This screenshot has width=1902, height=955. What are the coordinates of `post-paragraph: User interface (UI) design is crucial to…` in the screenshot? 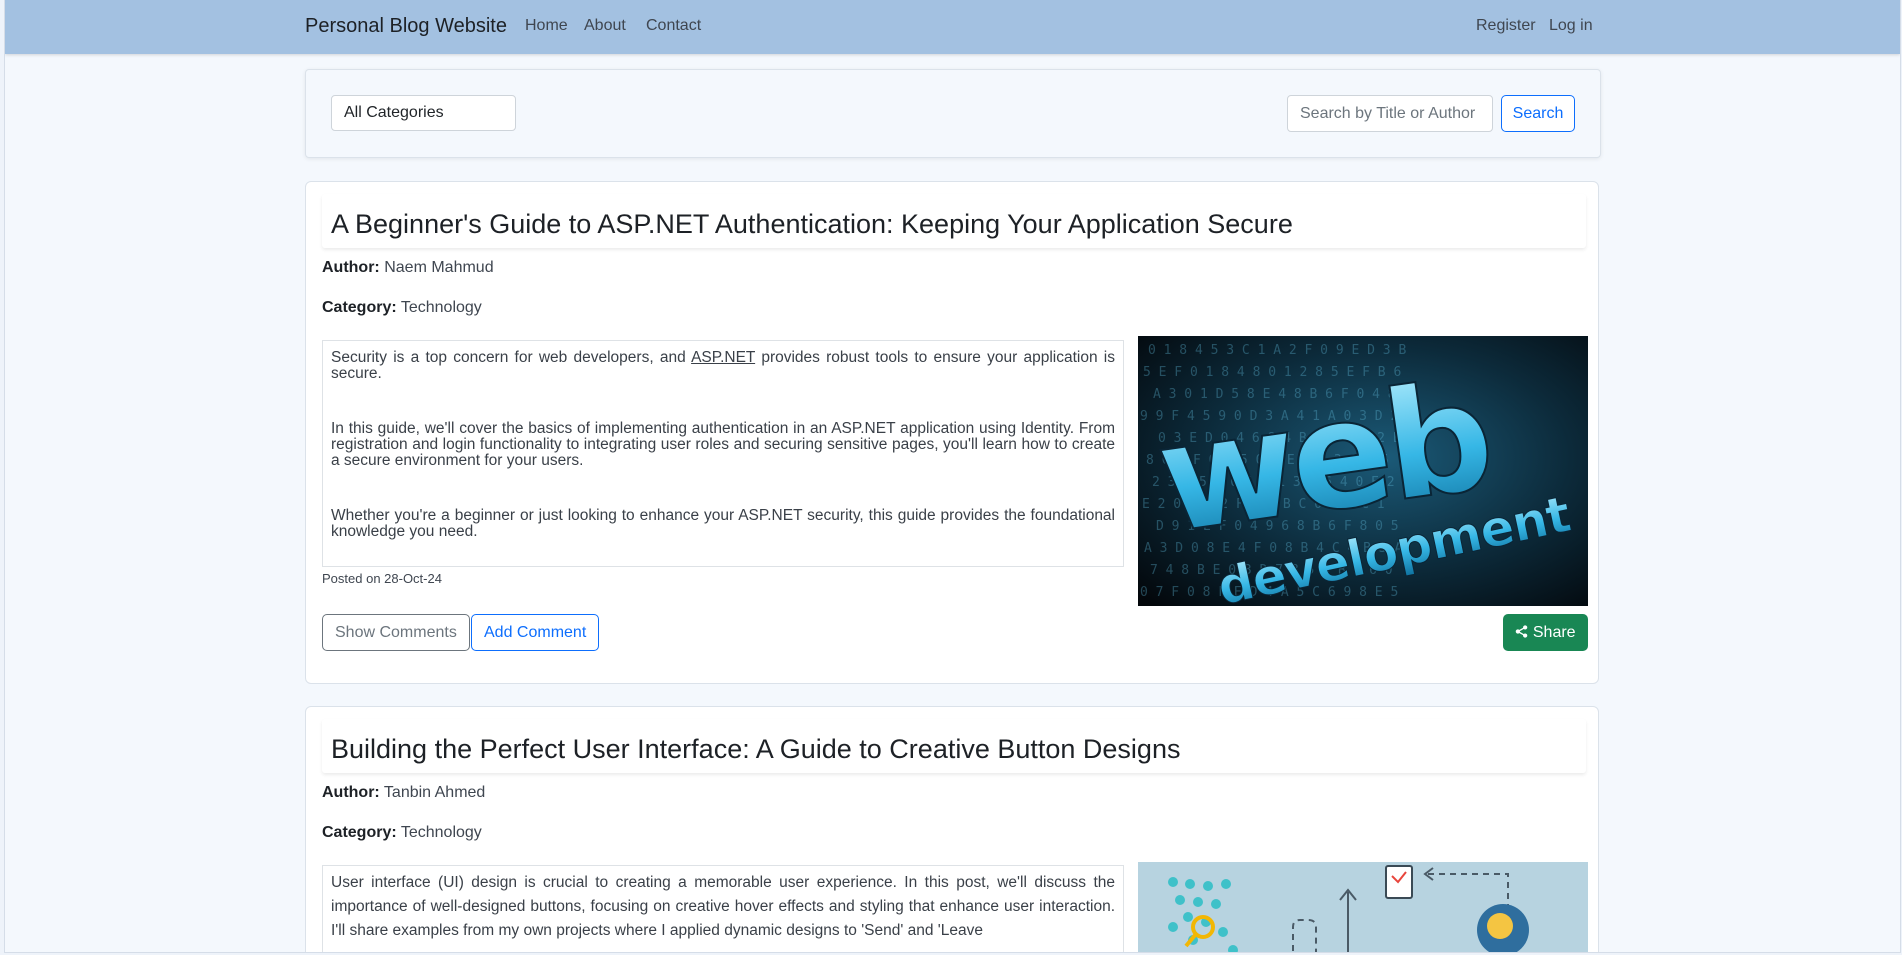 It's located at (723, 906).